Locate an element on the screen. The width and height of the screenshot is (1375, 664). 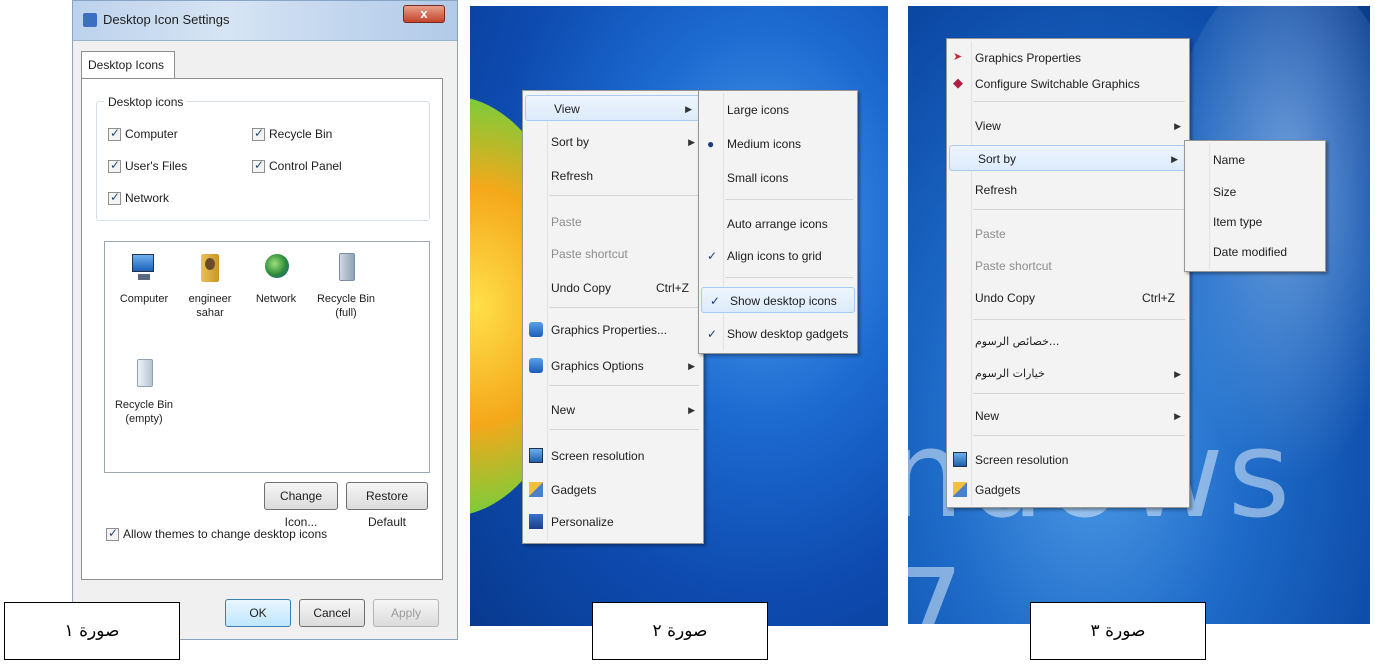
icon-item-recycle-bin-full: Recycle Bin (full) is located at coordinates (346, 285).